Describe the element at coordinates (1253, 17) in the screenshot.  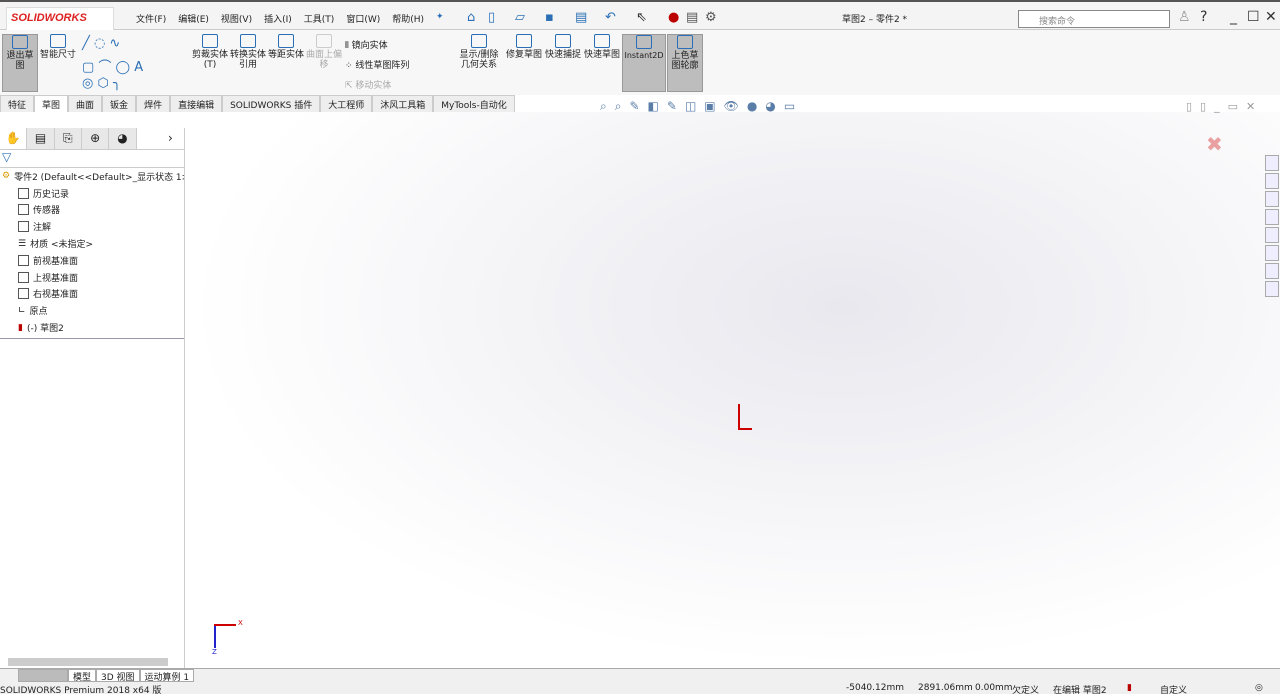
I see `maximize-button: ☐` at that location.